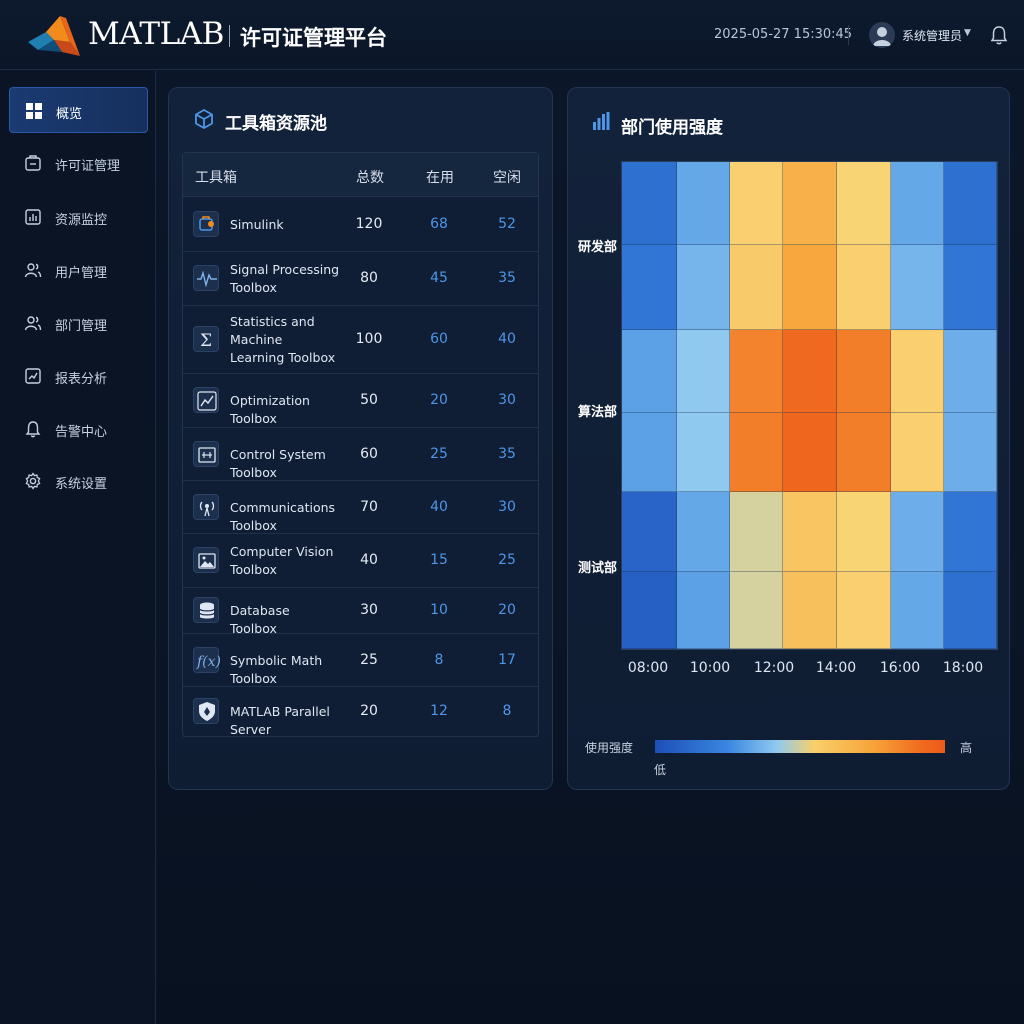  Describe the element at coordinates (439, 507) in the screenshot. I see `toolbox-used: 40` at that location.